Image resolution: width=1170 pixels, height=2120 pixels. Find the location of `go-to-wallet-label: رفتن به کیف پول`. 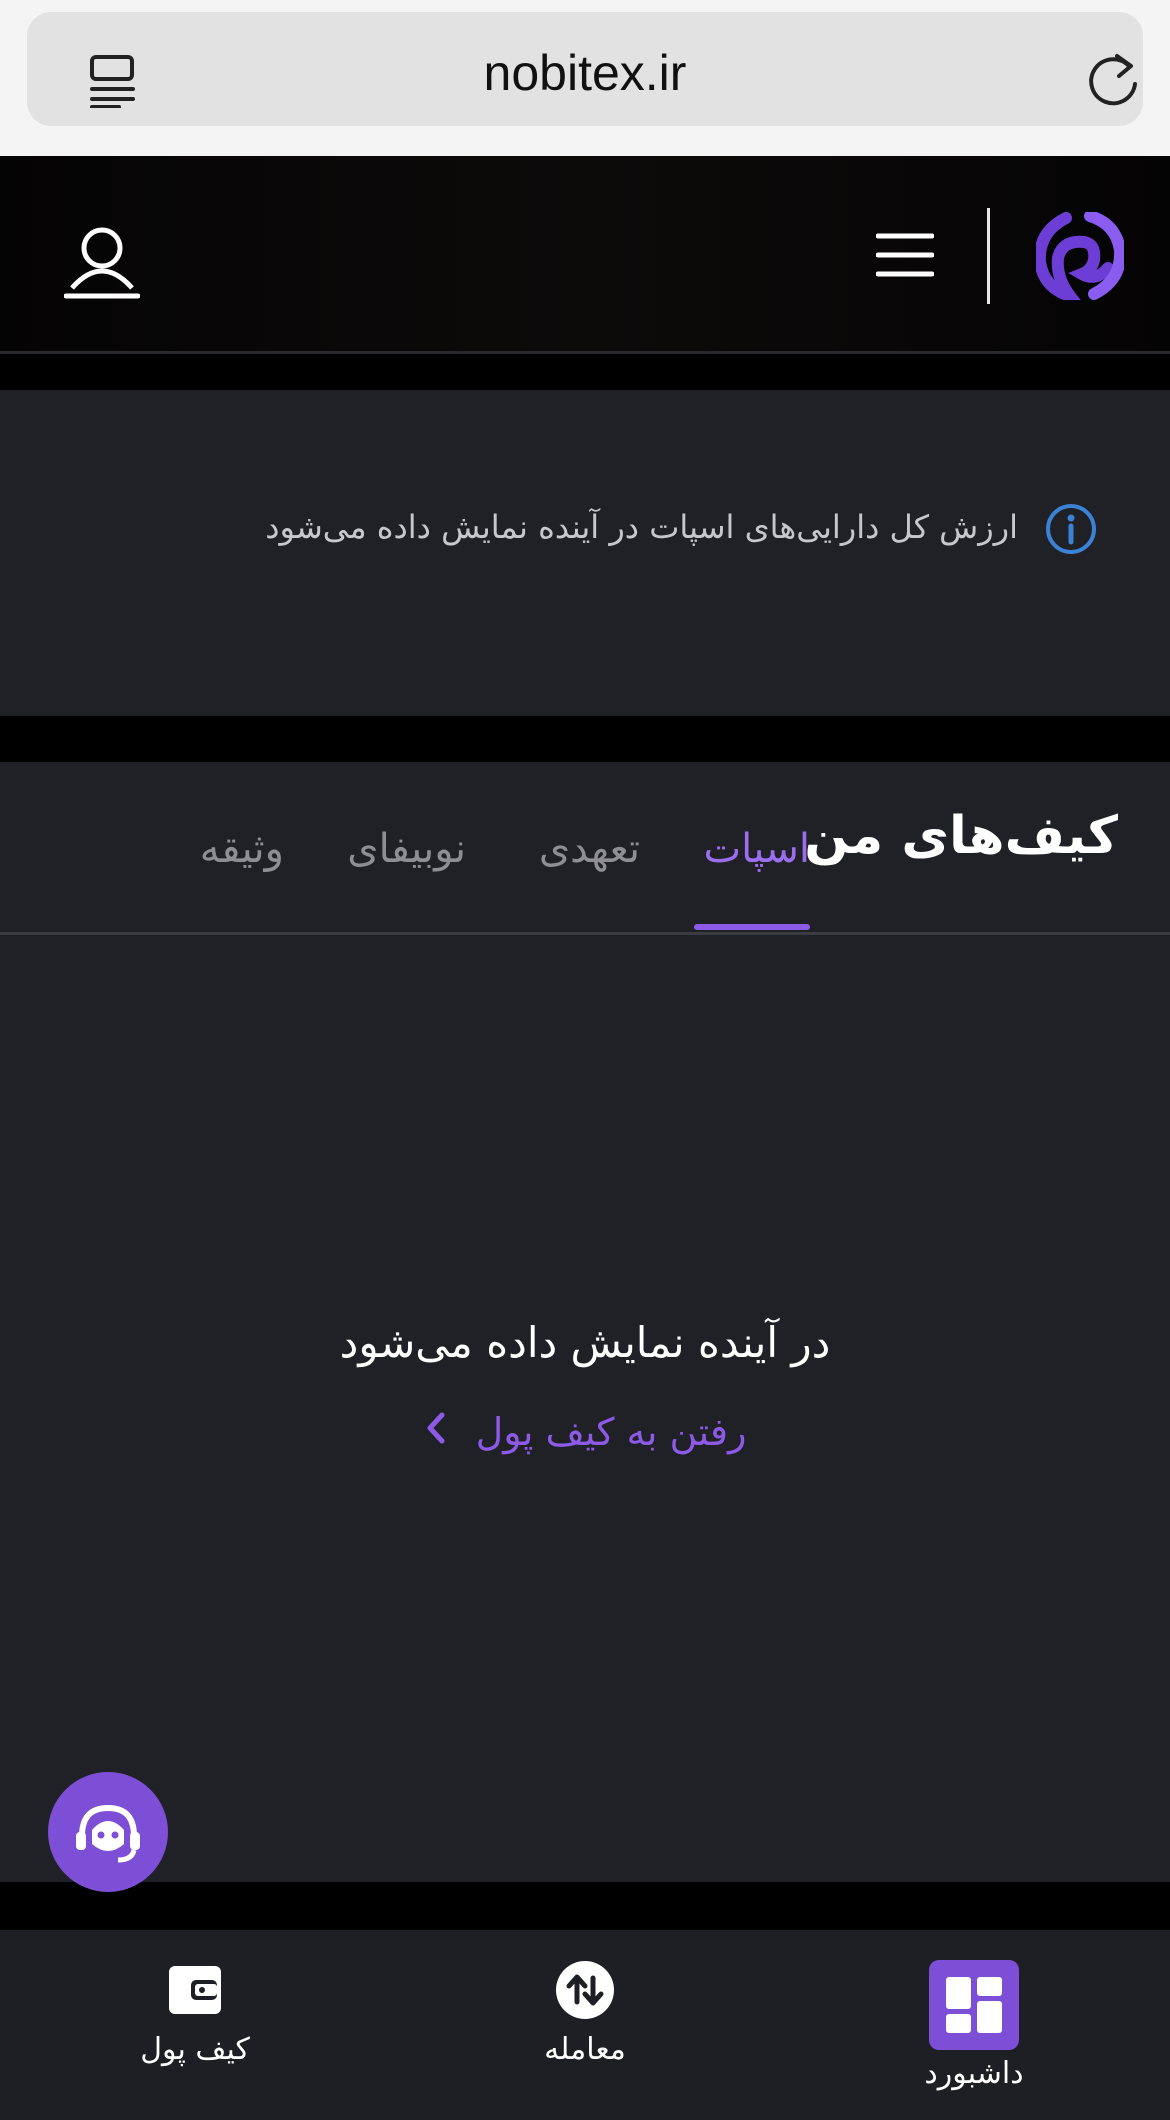

go-to-wallet-label: رفتن به کیف پول is located at coordinates (611, 1432).